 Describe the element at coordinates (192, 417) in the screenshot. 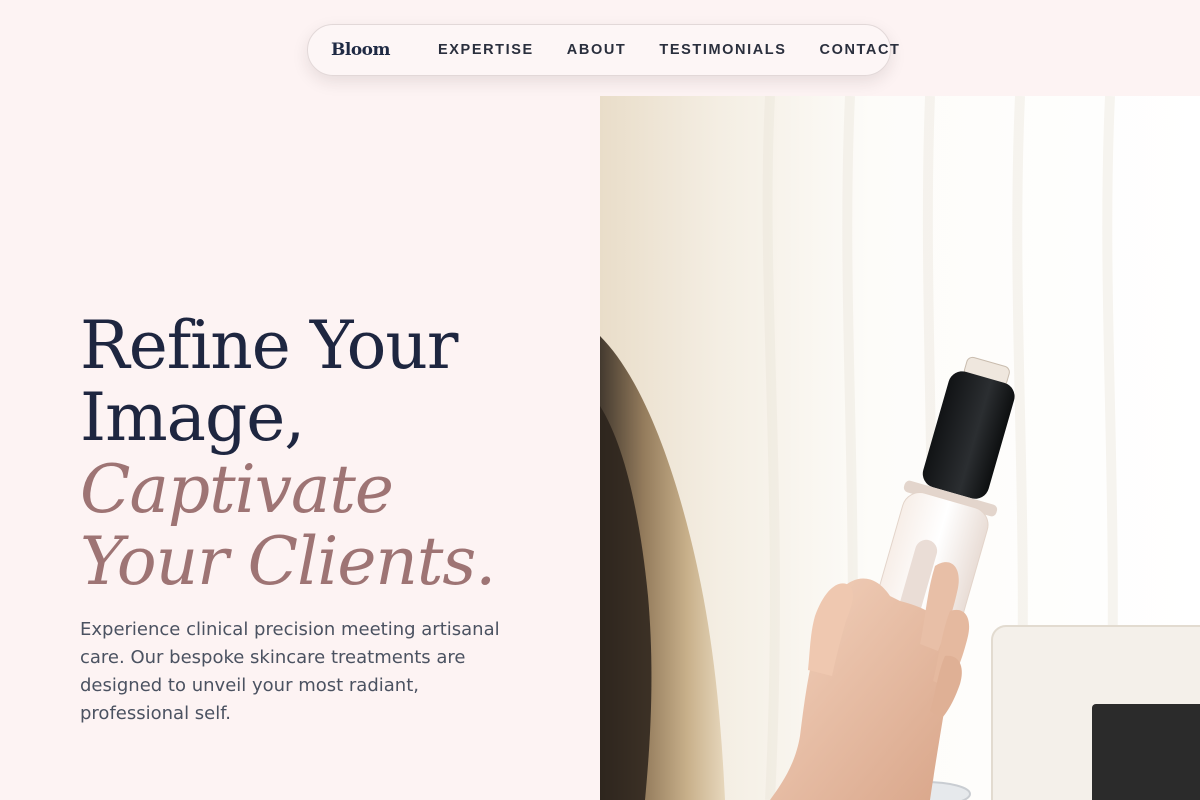

I see `headline-line-2: Image,` at that location.